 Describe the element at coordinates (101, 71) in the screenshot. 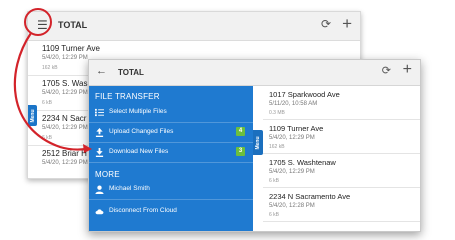

I see `back-arrow-icon: ←` at that location.